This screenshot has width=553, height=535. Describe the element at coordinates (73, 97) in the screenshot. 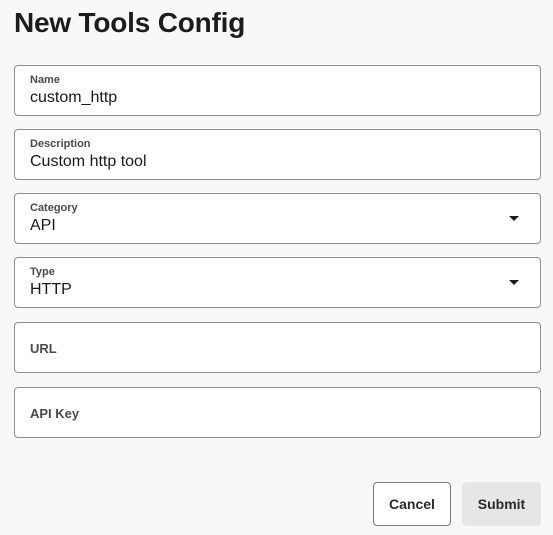

I see `name-field-value: custom_http` at that location.